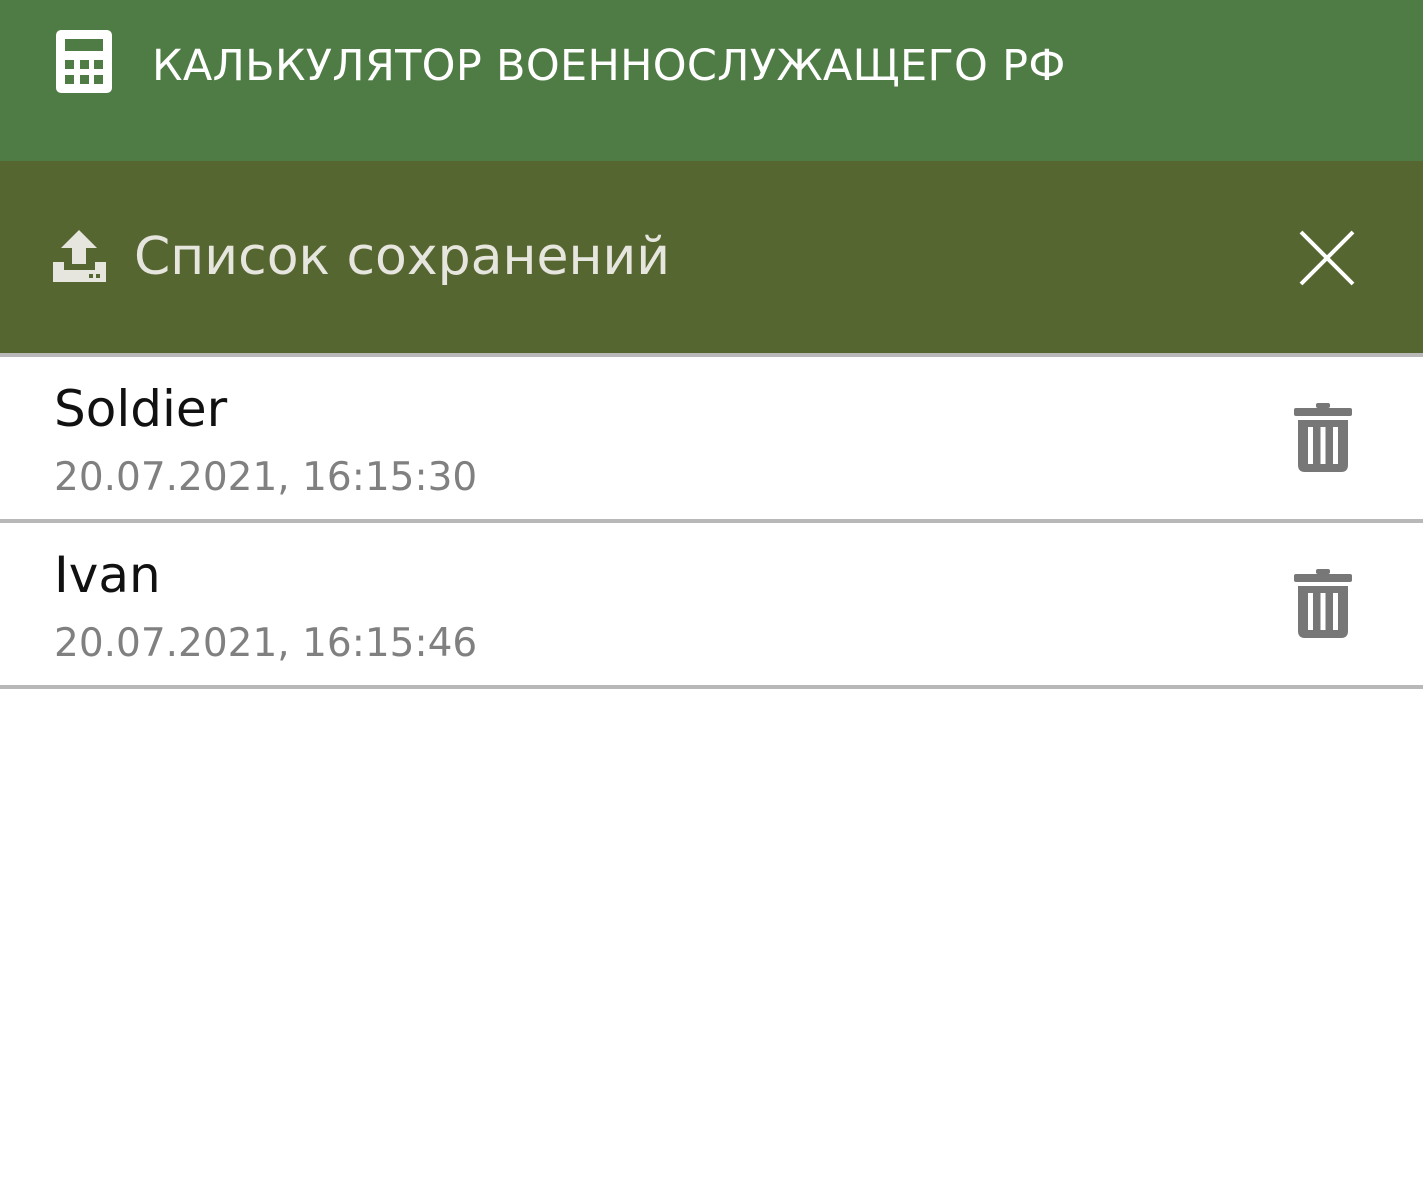  I want to click on panel-title: Список сохранений, so click(402, 257).